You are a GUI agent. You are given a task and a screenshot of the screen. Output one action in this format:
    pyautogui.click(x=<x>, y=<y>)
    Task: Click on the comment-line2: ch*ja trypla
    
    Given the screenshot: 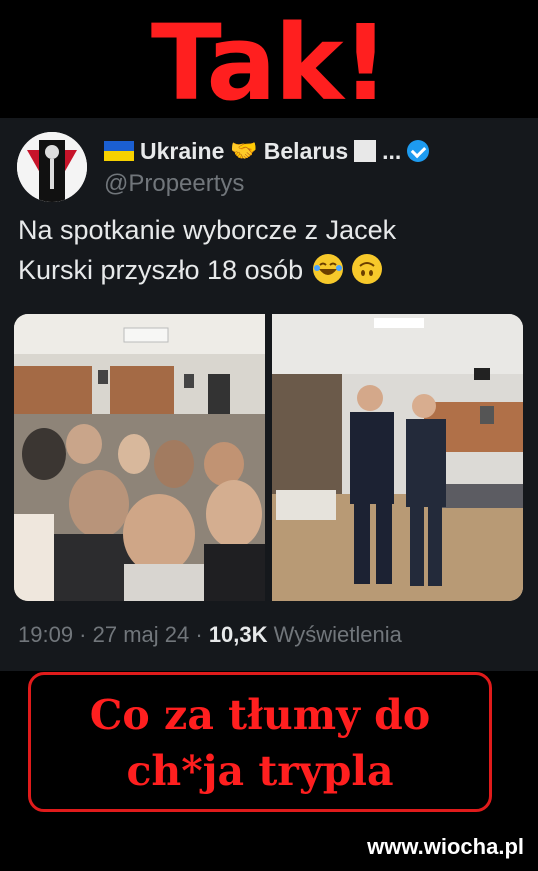 What is the action you would take?
    pyautogui.click(x=260, y=771)
    